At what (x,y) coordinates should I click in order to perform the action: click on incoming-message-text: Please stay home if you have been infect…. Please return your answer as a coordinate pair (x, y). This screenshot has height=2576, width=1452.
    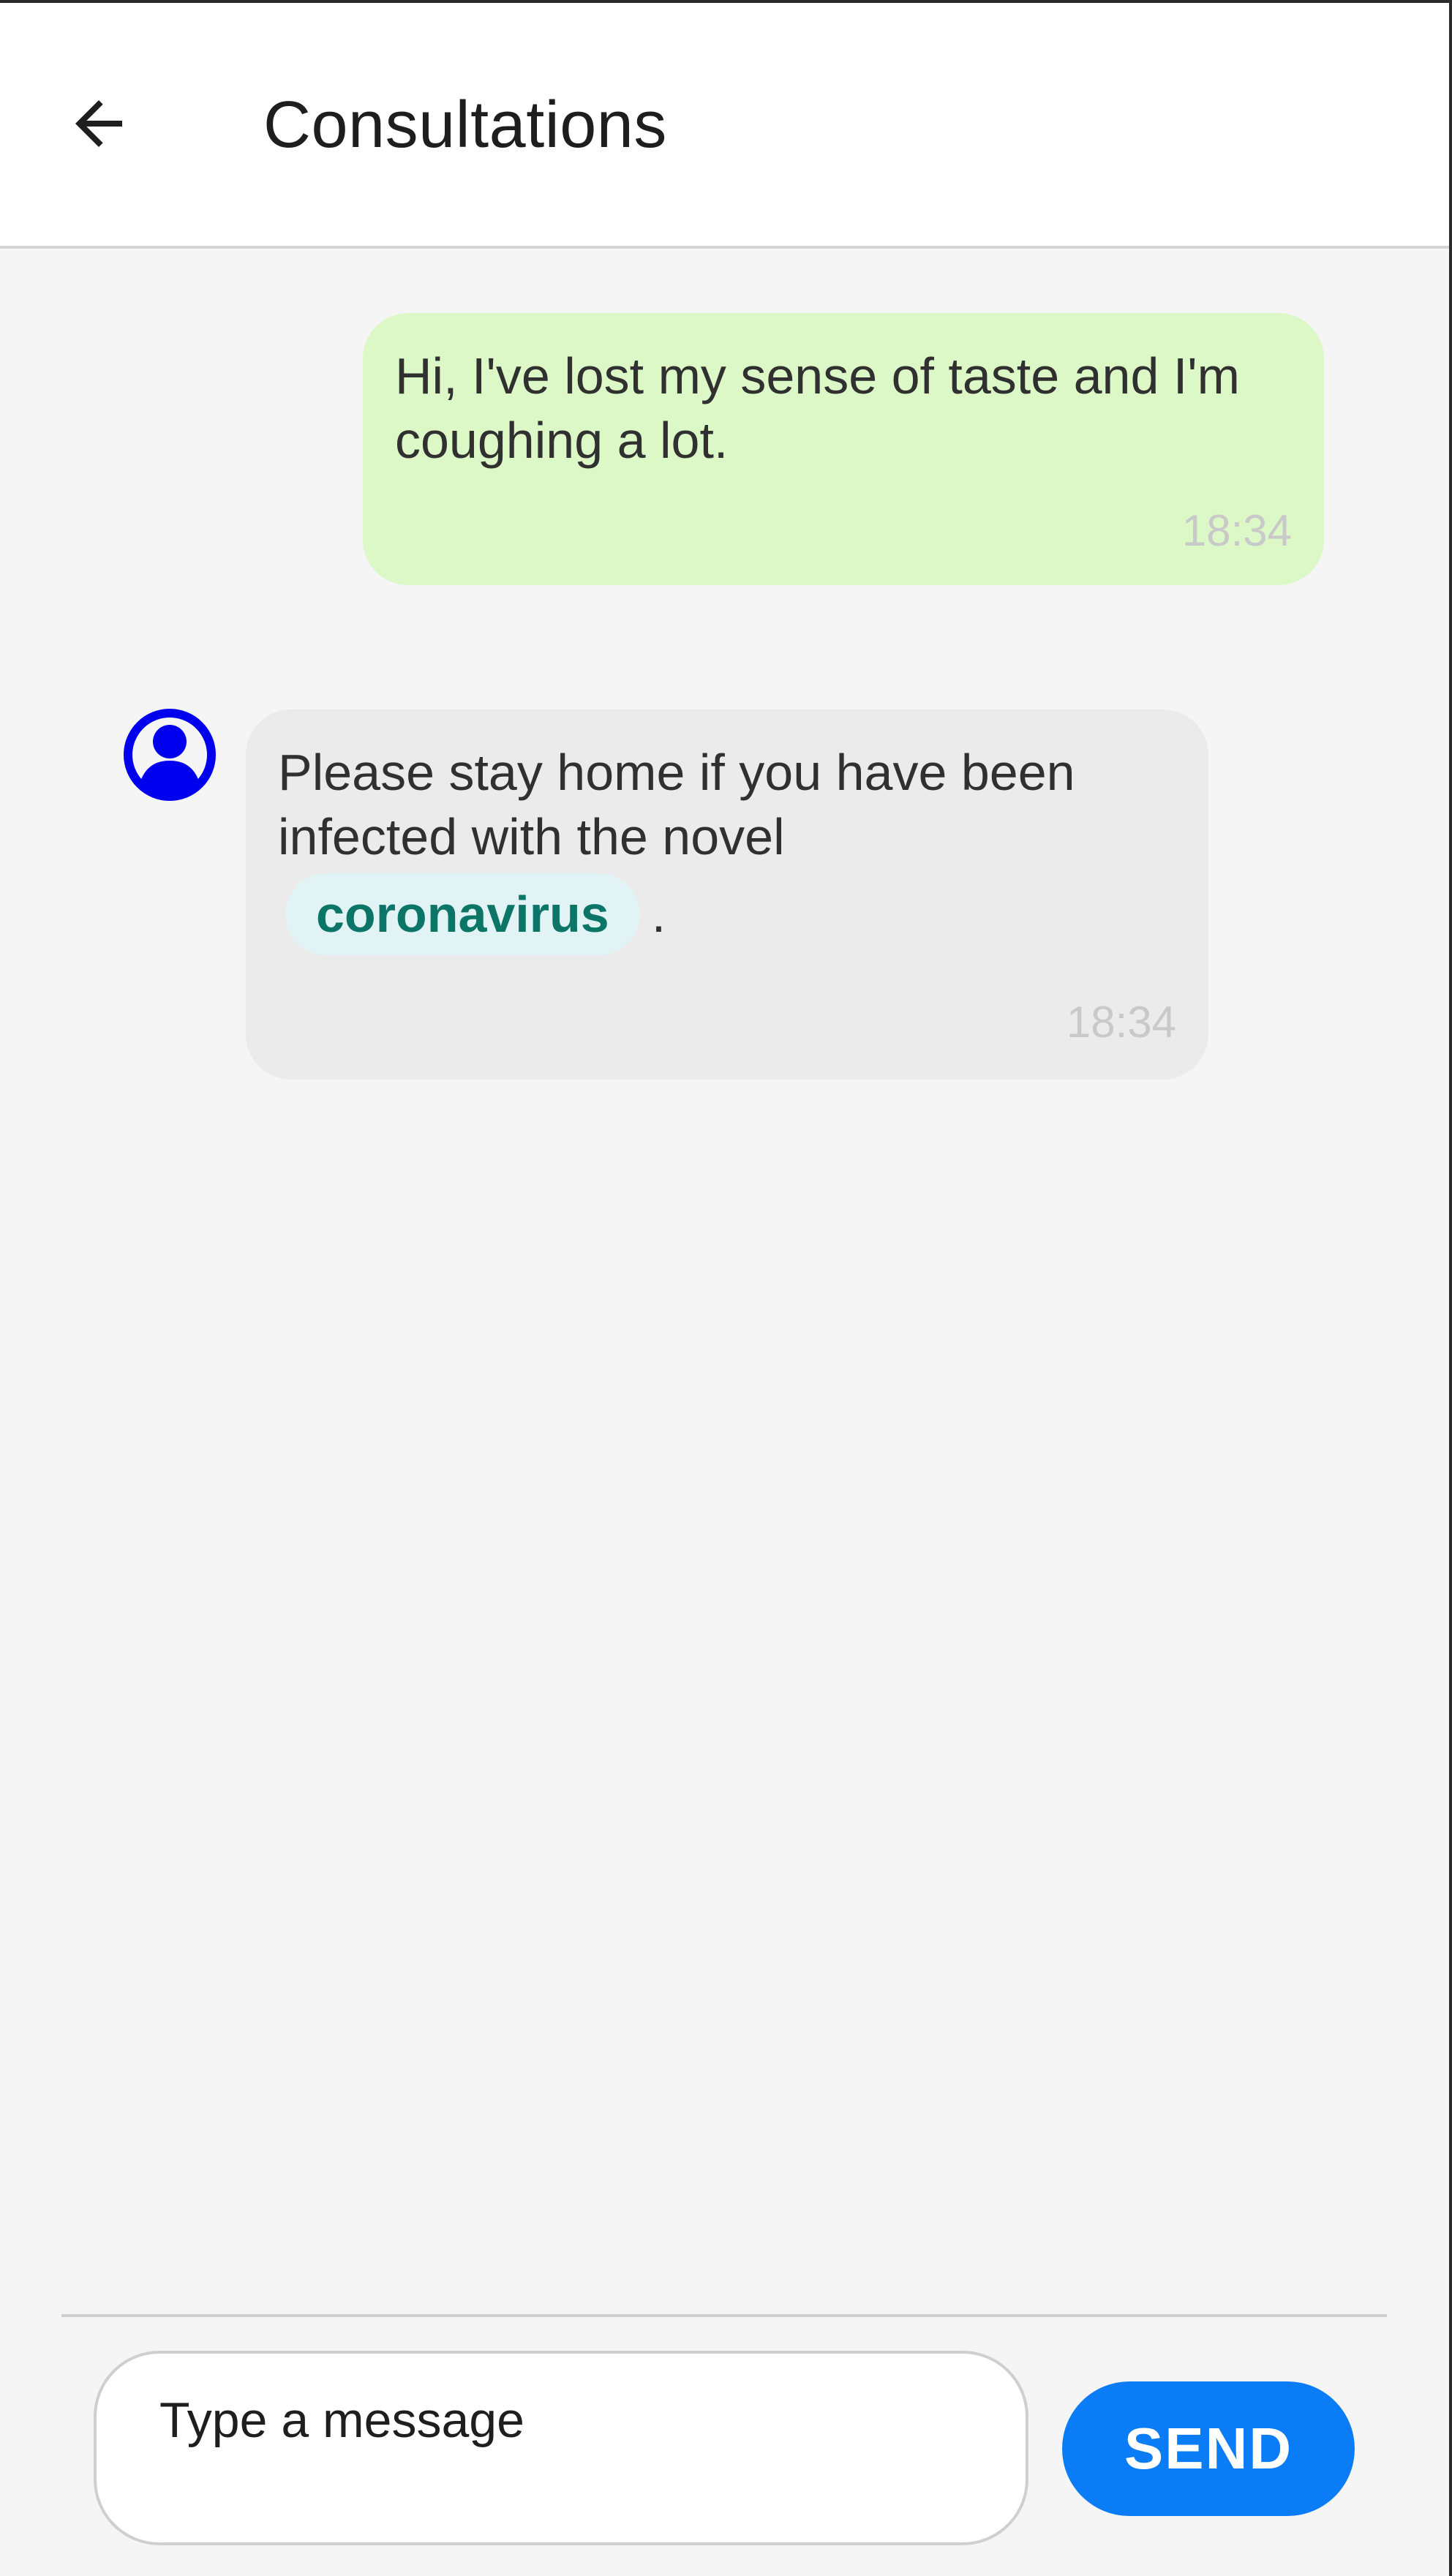
    Looking at the image, I should click on (677, 804).